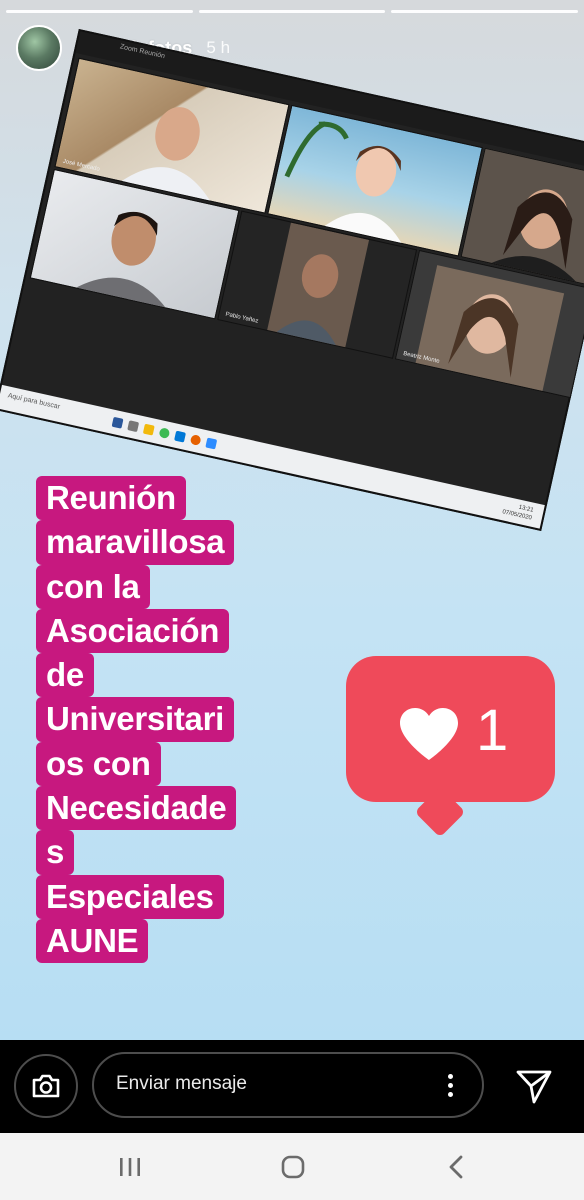 Image resolution: width=584 pixels, height=1200 pixels. I want to click on caption-line: Especiales, so click(130, 896).